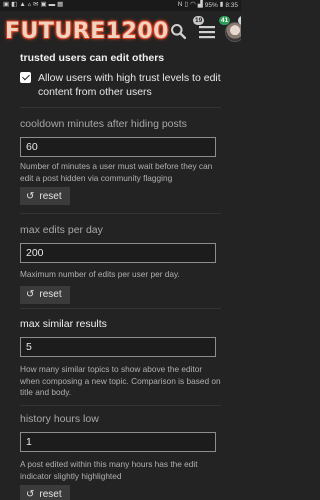  I want to click on cooldown-reset-button: ↺ reset, so click(45, 196).